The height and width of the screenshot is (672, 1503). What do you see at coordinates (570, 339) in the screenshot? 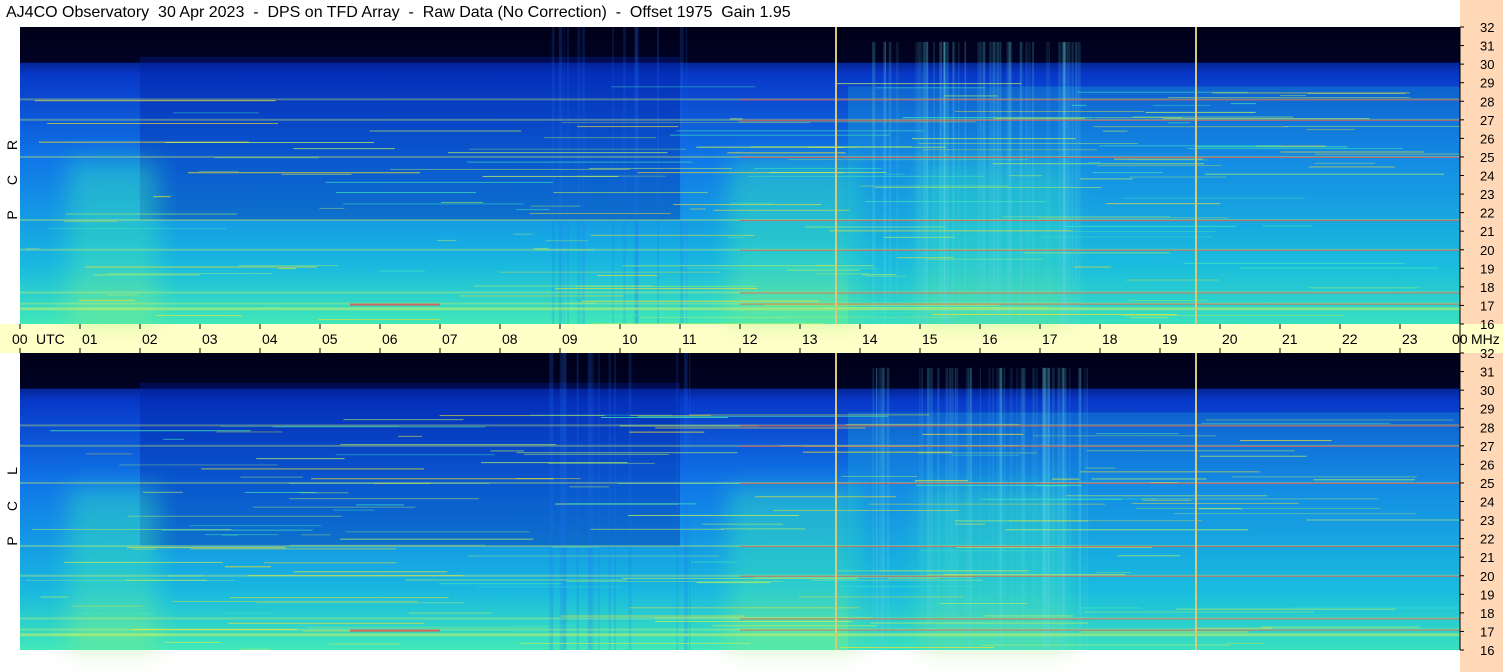
I see `time-tick-label: 09` at bounding box center [570, 339].